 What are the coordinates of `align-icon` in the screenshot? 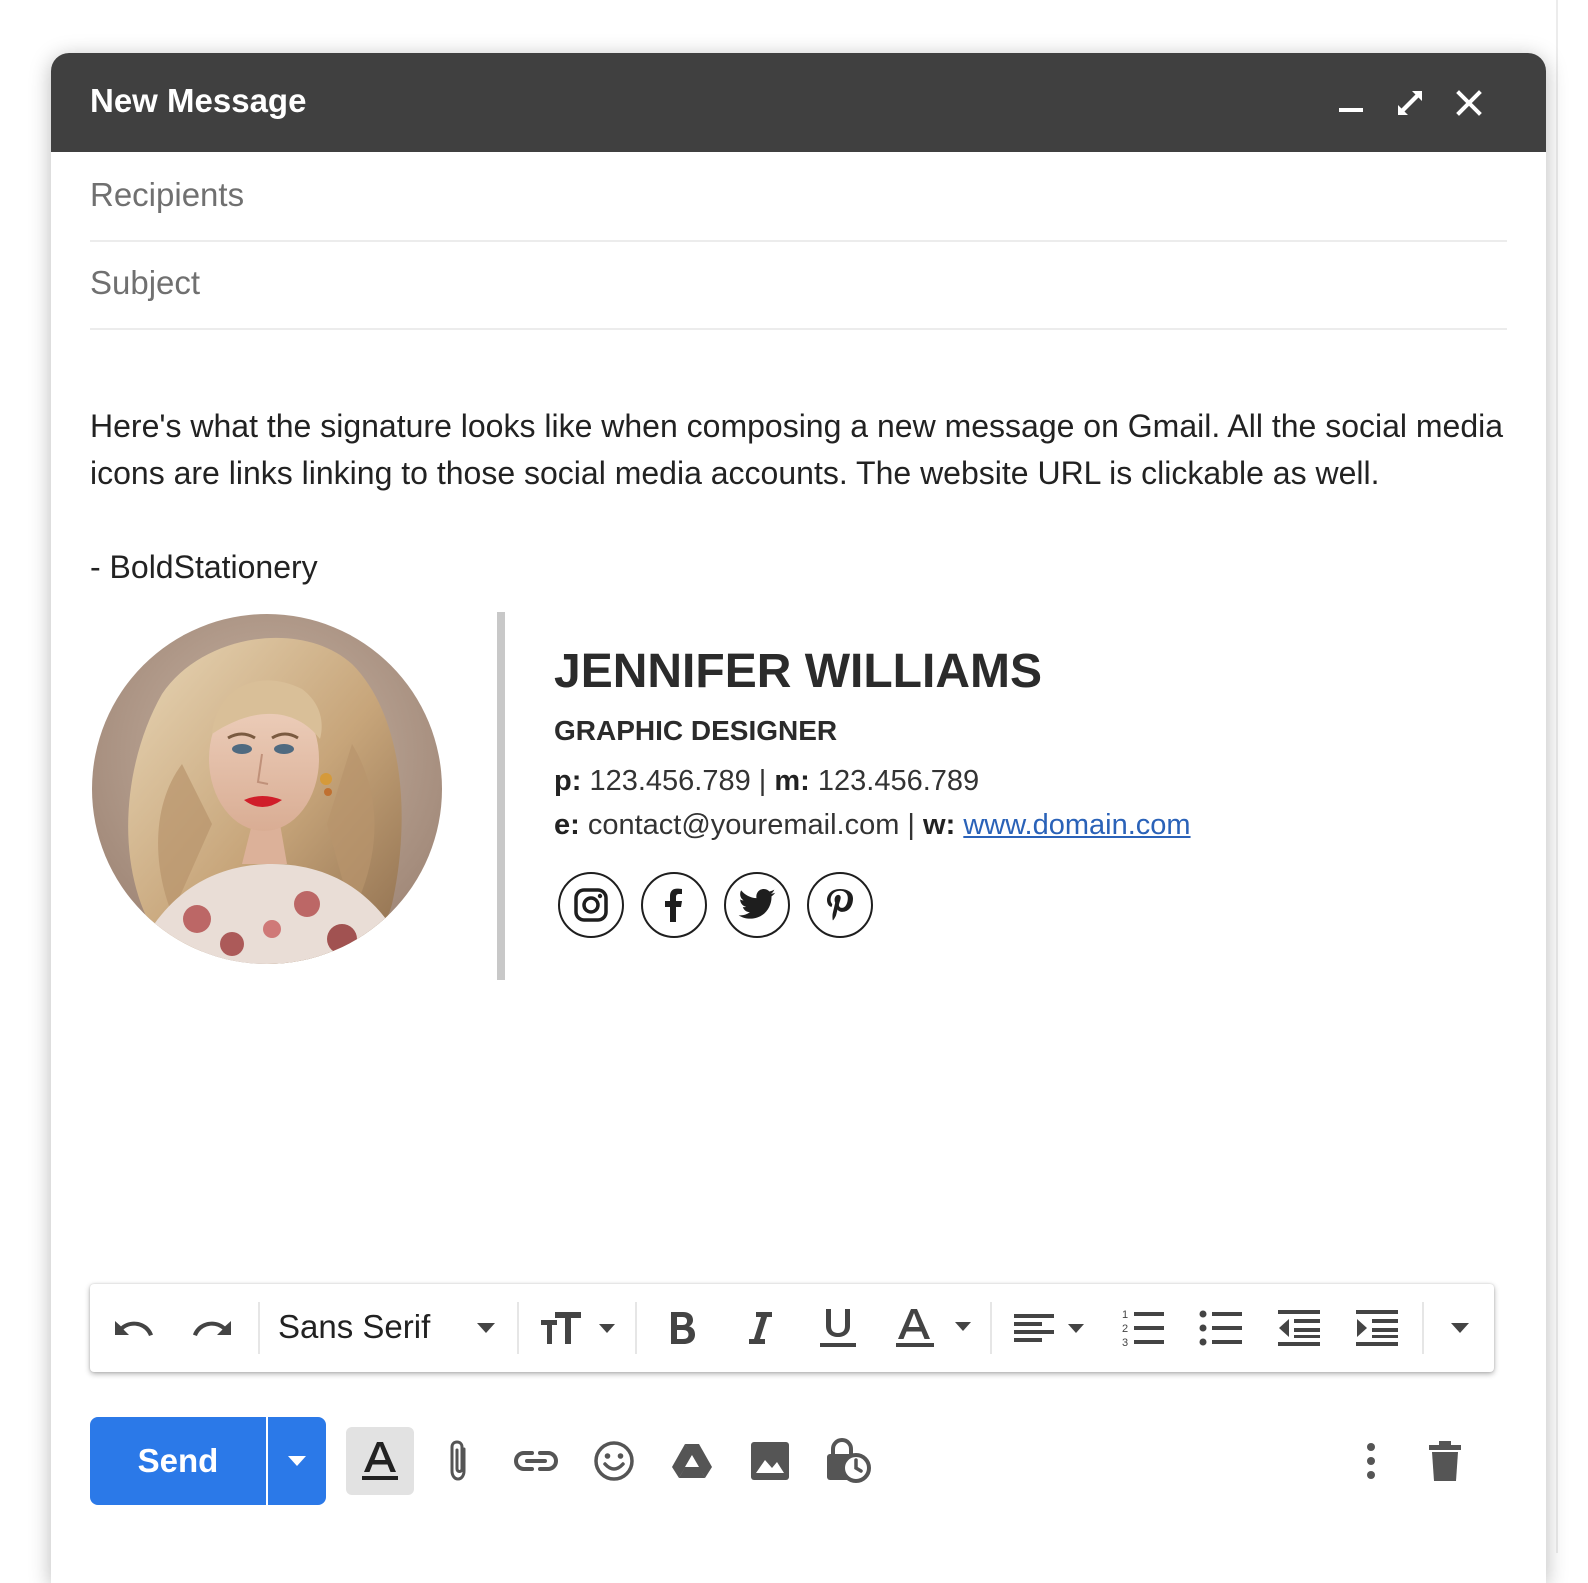 It's located at (1049, 1328).